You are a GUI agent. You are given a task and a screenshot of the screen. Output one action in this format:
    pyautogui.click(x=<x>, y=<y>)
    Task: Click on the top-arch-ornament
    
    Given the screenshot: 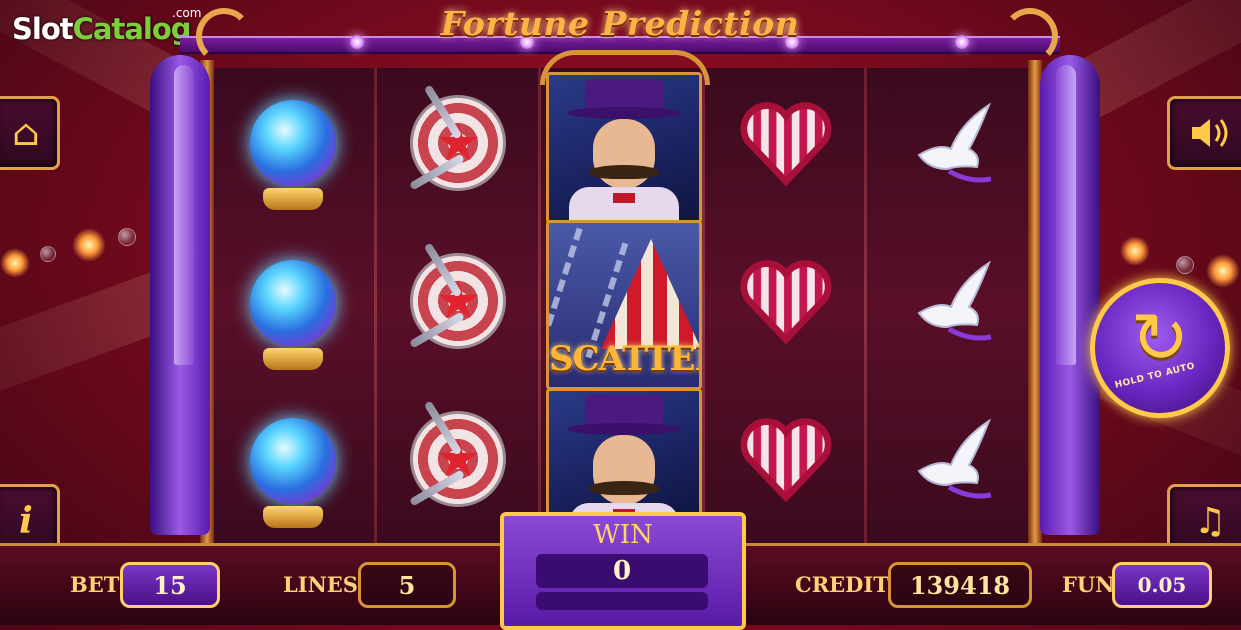 What is the action you would take?
    pyautogui.click(x=625, y=67)
    